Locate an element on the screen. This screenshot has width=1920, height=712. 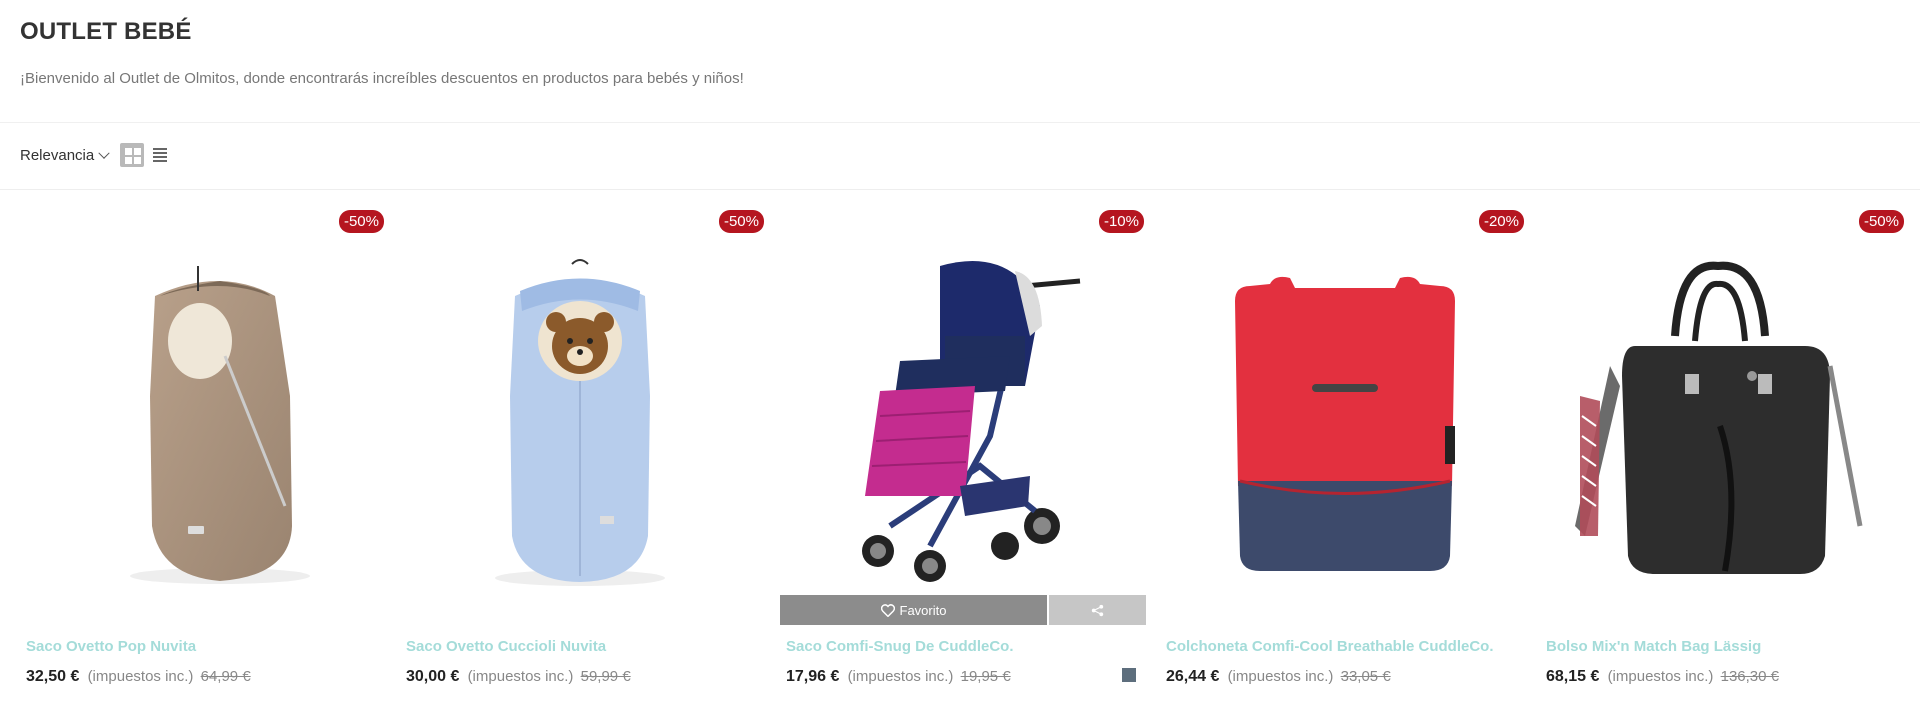
sort-label: Relevancia is located at coordinates (57, 155).